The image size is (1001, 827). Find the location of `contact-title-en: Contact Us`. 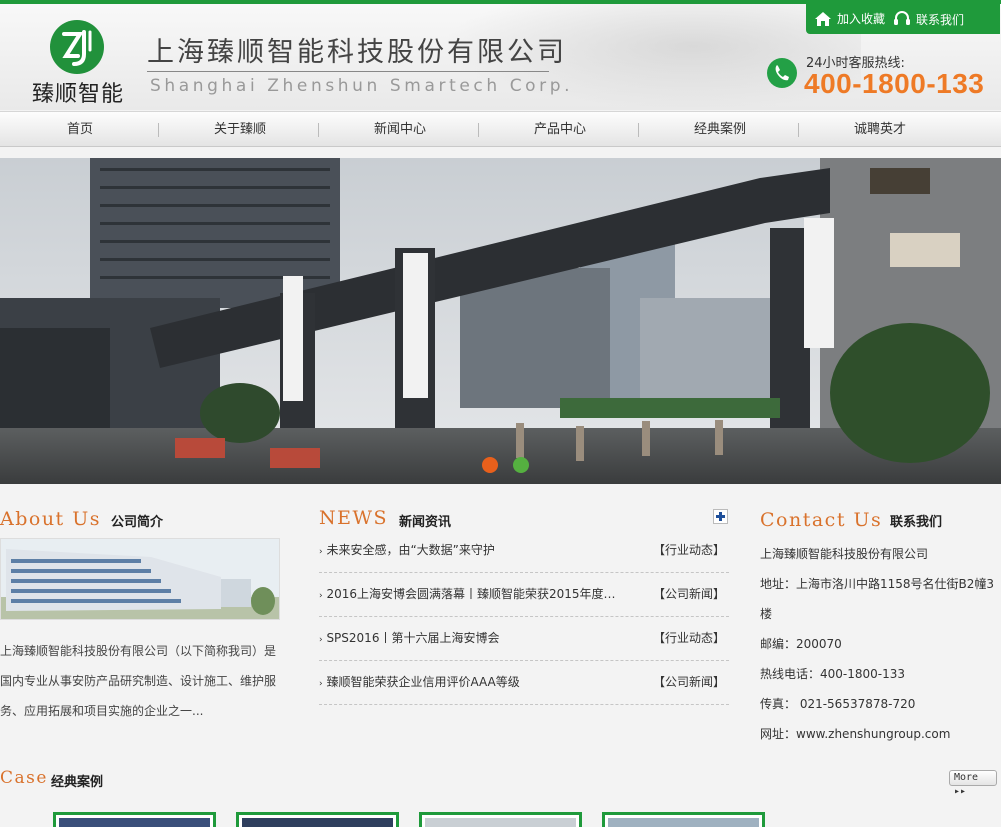

contact-title-en: Contact Us is located at coordinates (821, 520).